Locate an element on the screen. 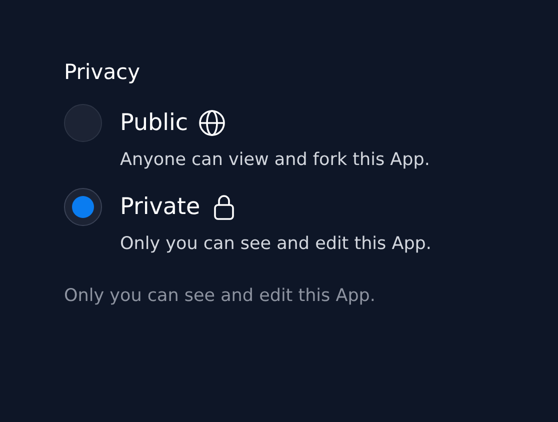 Image resolution: width=558 pixels, height=422 pixels. helper-text: Only you can see and edit this App. is located at coordinates (220, 296).